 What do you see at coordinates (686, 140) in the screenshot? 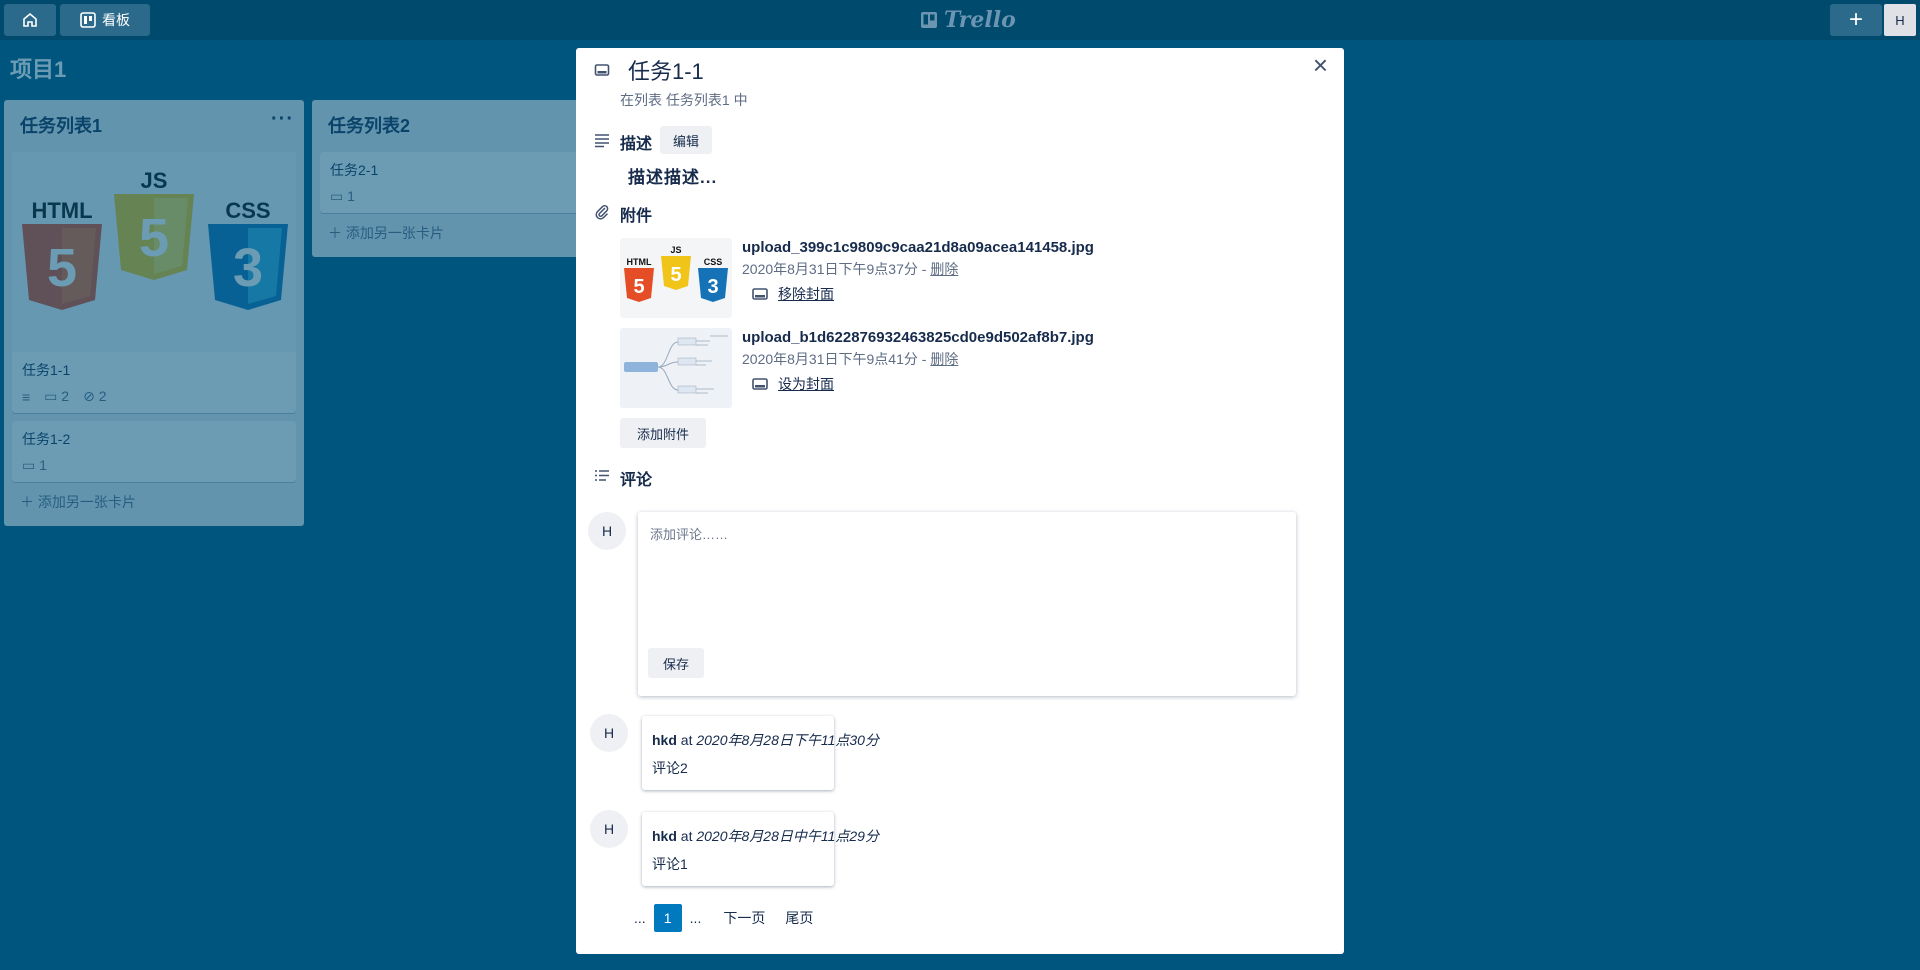
I see `edit-description-button: 编辑` at bounding box center [686, 140].